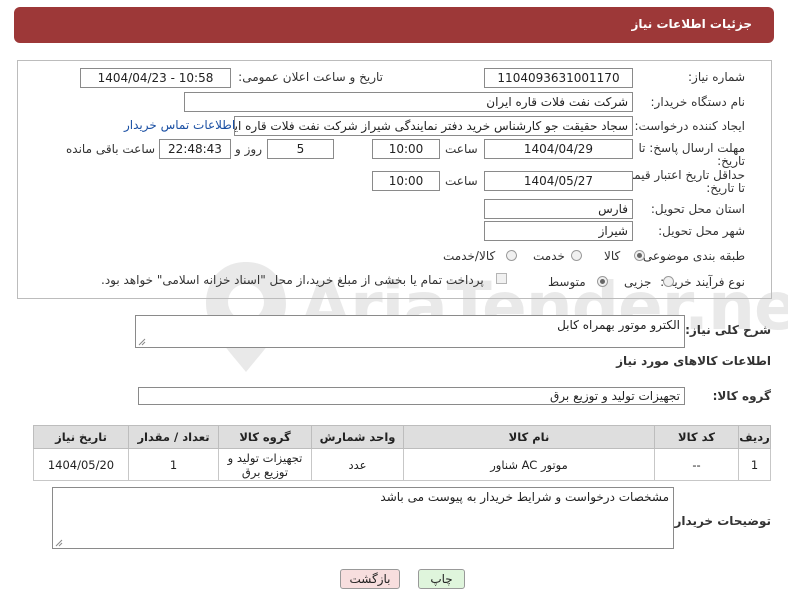 The width and height of the screenshot is (788, 606). What do you see at coordinates (81, 437) in the screenshot?
I see `col-header-need-date: تاریخ نیاز` at bounding box center [81, 437].